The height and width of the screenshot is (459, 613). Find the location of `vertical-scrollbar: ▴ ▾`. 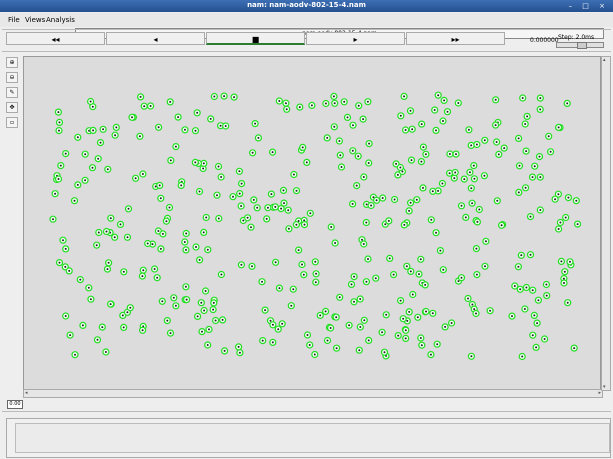

vertical-scrollbar: ▴ ▾ is located at coordinates (606, 223).